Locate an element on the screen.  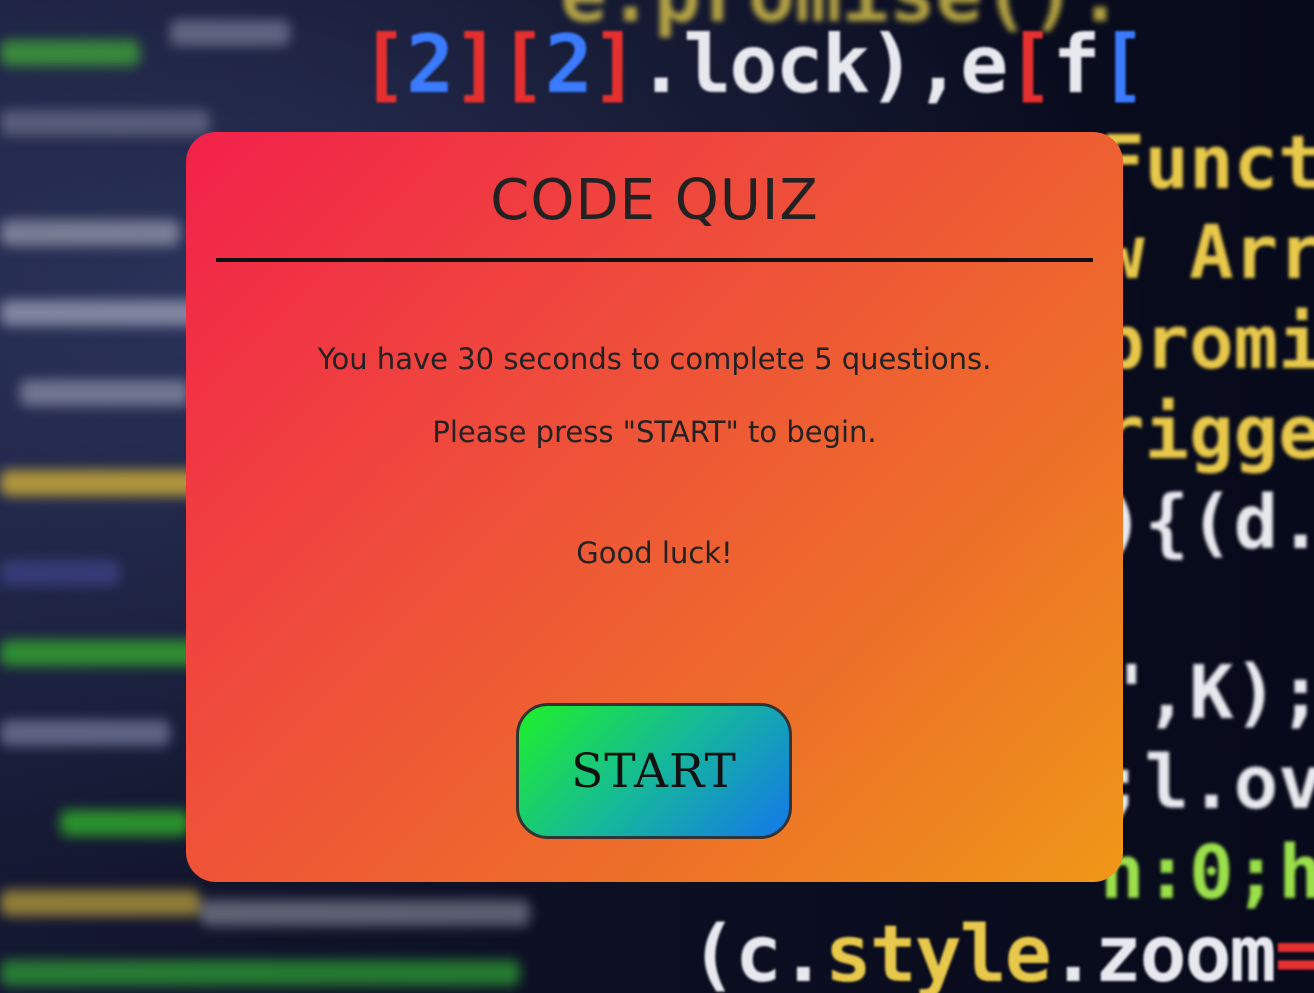
bg-code-token: = is located at coordinates (1294, 951).